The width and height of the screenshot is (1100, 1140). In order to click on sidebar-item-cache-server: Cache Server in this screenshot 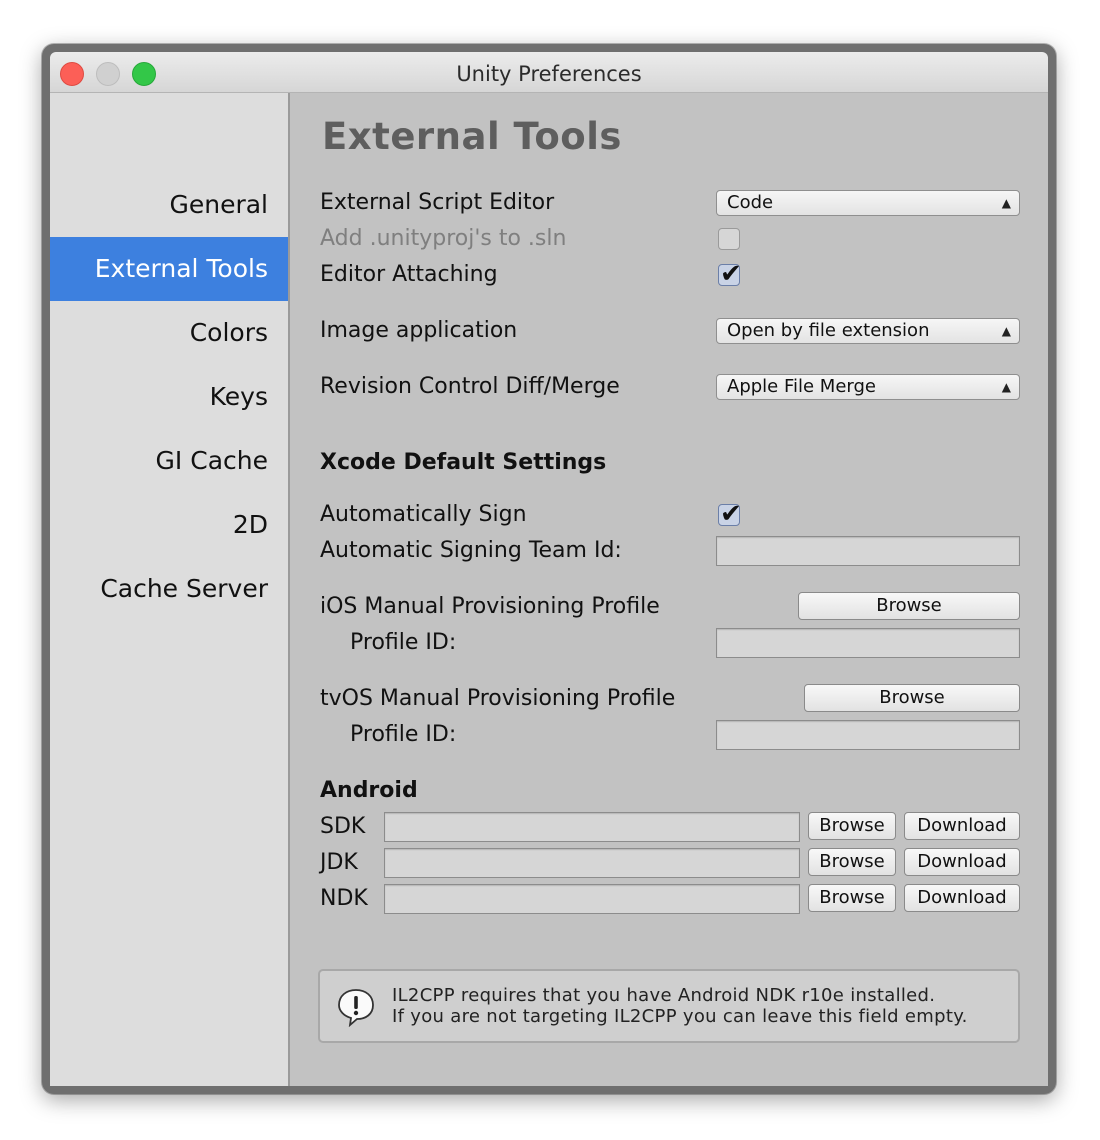, I will do `click(169, 589)`.